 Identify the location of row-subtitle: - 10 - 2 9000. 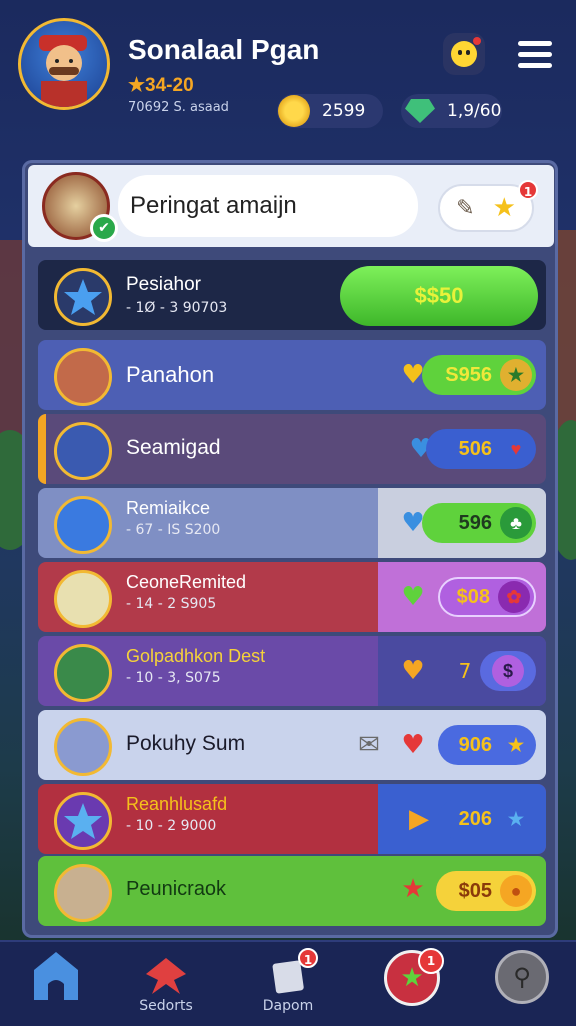
(171, 826).